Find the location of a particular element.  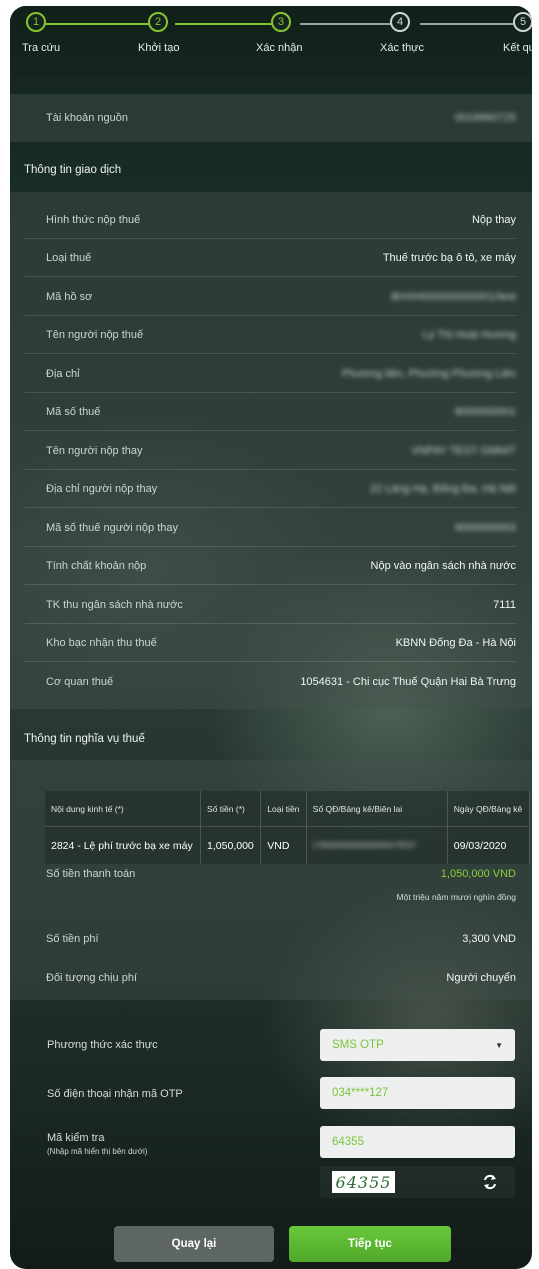

captcha-label: Mã kiểm tra is located at coordinates (76, 1138).